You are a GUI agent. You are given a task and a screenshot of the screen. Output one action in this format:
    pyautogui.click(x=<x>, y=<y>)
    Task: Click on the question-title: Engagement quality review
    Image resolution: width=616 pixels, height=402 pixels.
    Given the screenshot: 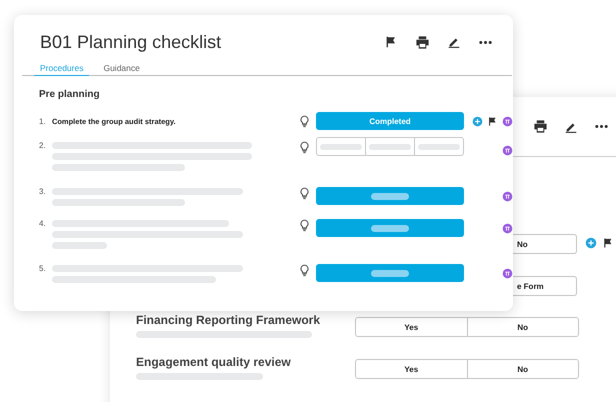 What is the action you would take?
    pyautogui.click(x=214, y=361)
    